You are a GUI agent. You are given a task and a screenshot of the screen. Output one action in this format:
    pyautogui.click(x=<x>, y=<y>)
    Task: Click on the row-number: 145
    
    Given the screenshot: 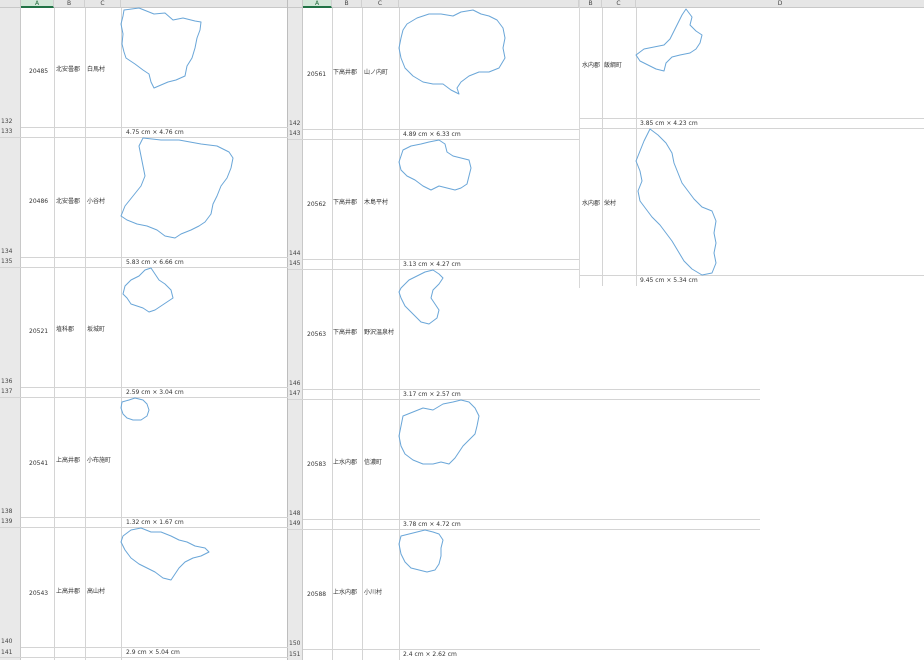 What is the action you would take?
    pyautogui.click(x=294, y=263)
    